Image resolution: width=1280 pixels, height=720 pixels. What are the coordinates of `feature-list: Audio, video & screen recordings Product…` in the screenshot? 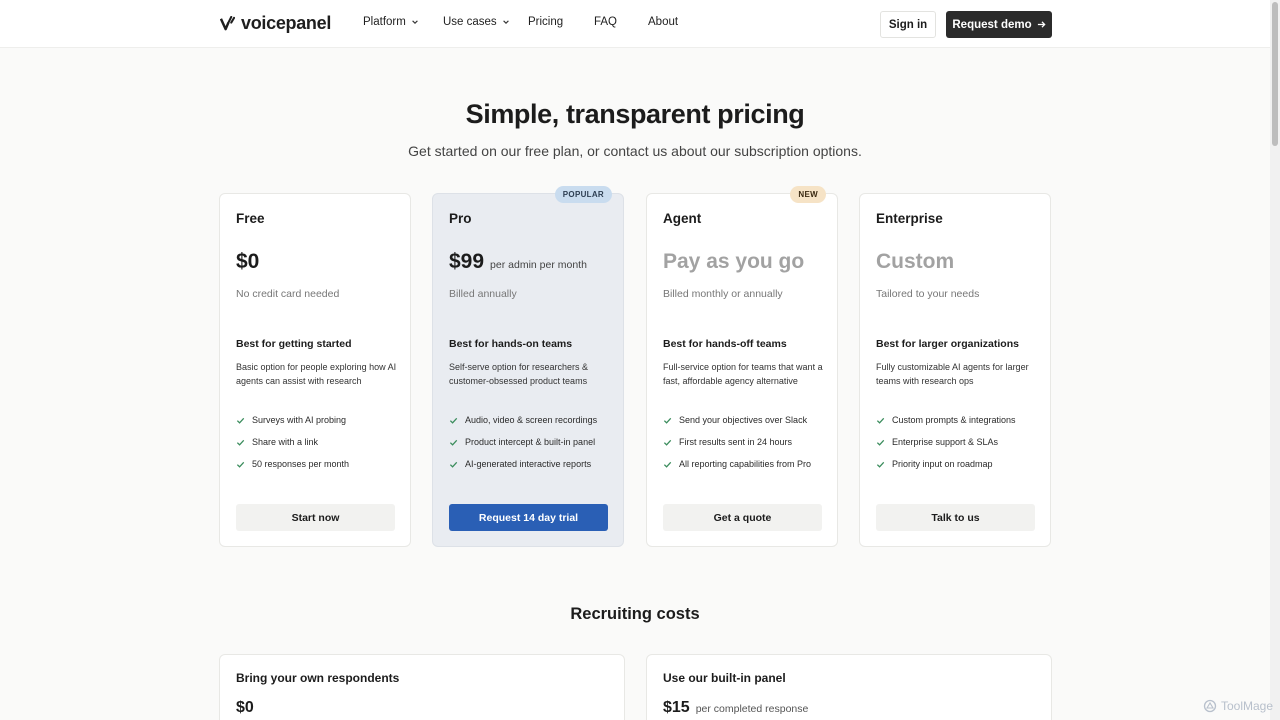 It's located at (523, 442).